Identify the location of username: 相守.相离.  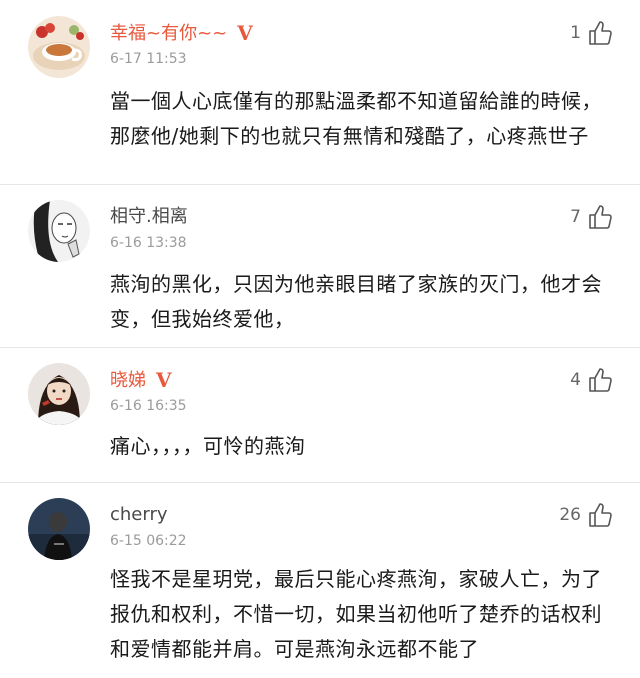
(149, 217).